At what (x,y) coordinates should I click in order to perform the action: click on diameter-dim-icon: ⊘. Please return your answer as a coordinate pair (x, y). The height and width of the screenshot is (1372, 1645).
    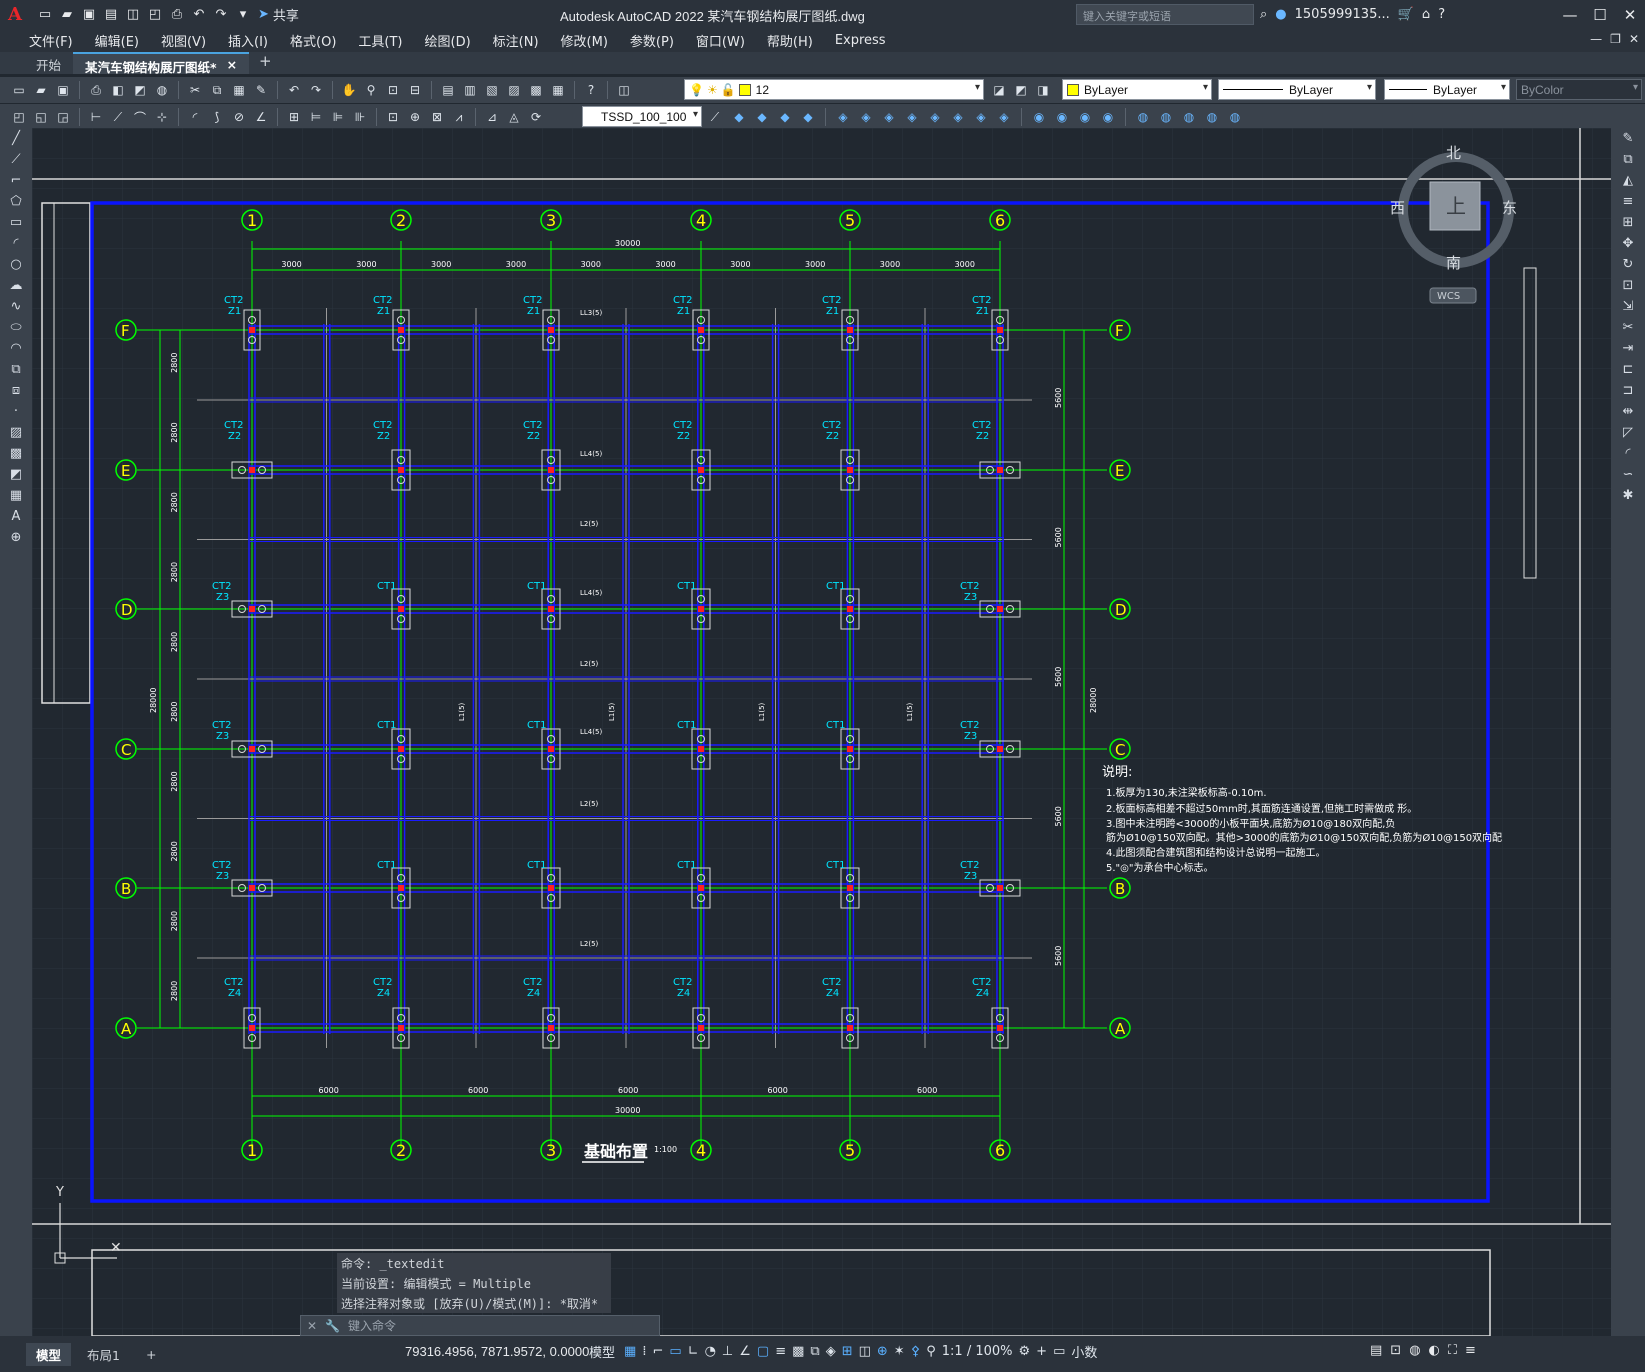
    Looking at the image, I should click on (239, 117).